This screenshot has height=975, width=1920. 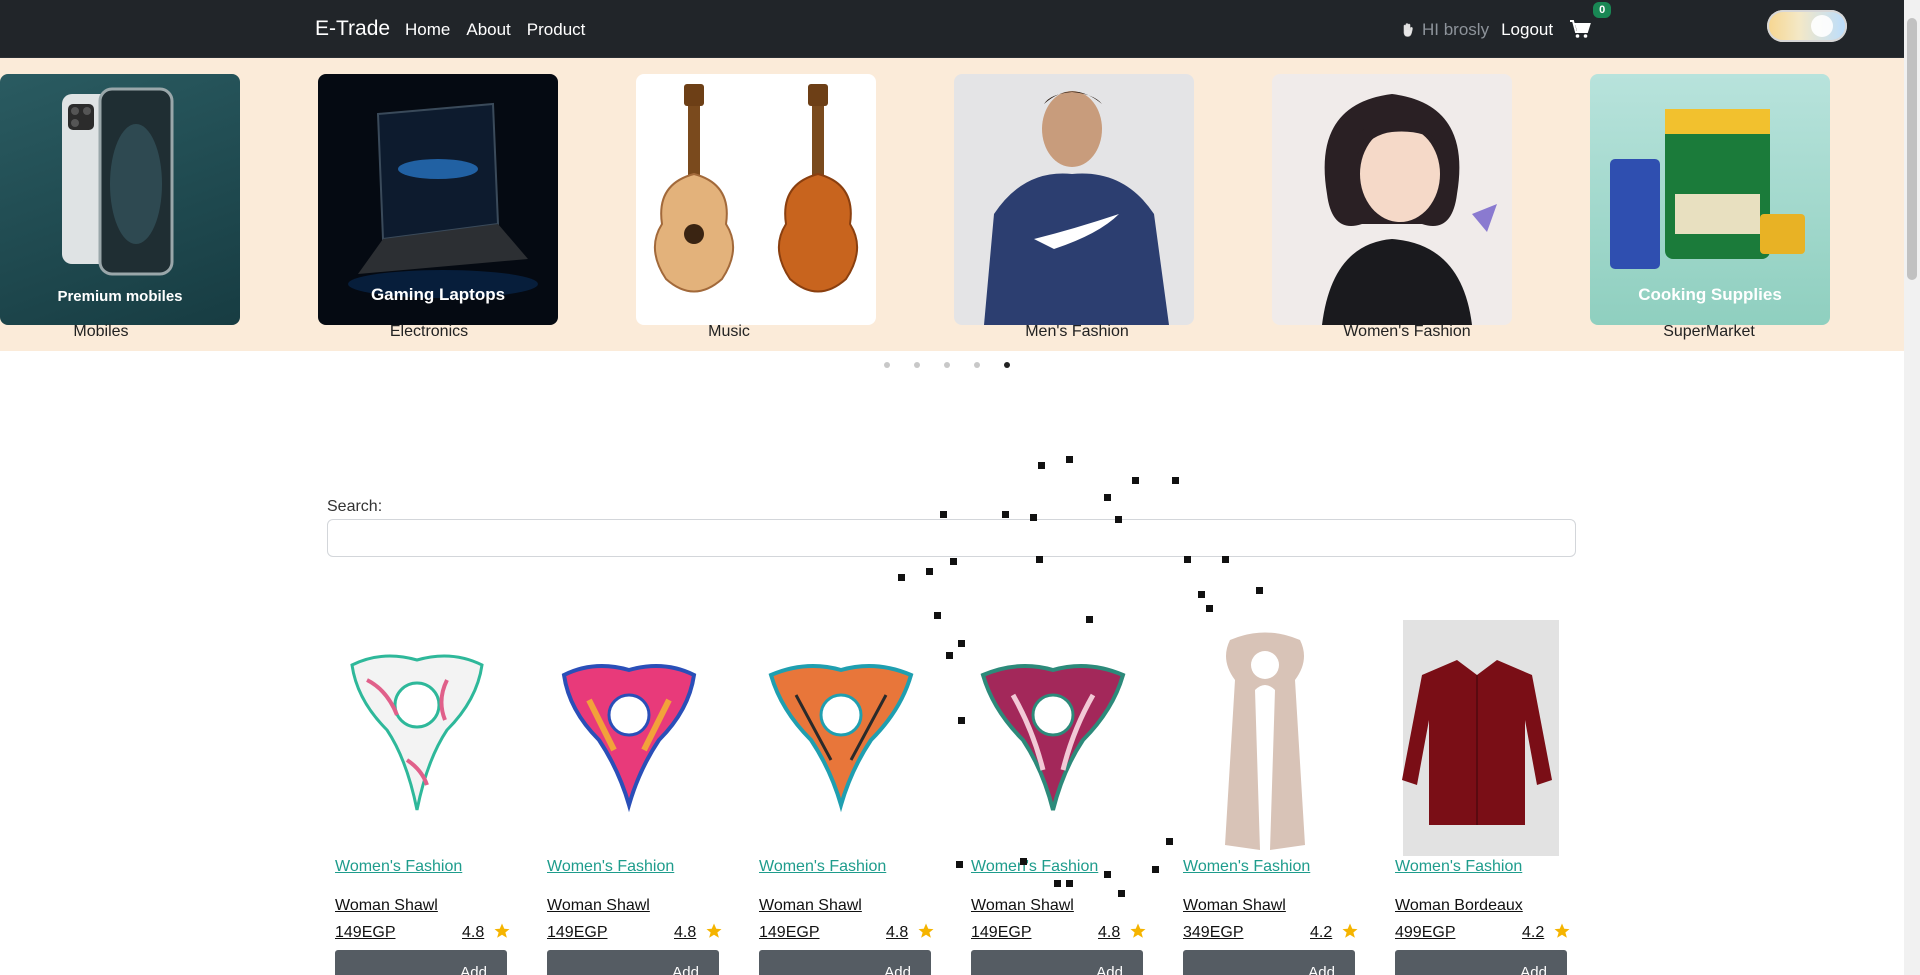 What do you see at coordinates (1213, 932) in the screenshot?
I see `product-price: 349EGP` at bounding box center [1213, 932].